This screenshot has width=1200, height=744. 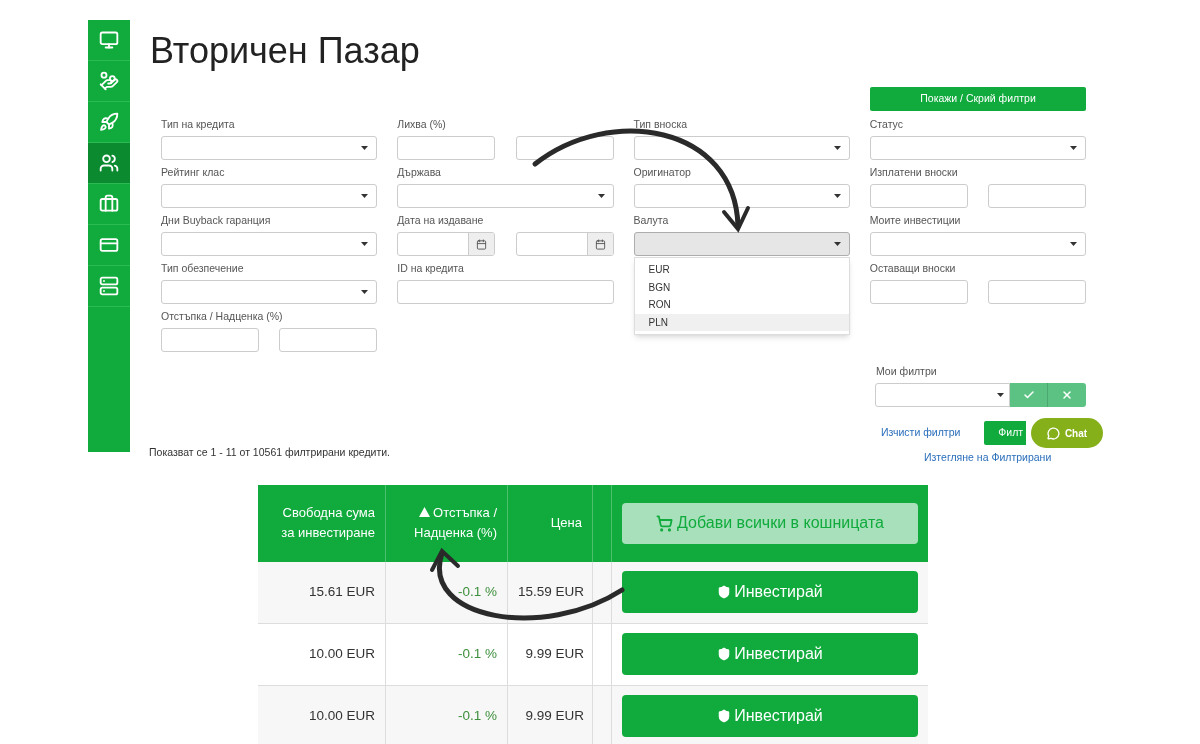 What do you see at coordinates (886, 124) in the screenshot?
I see `field-label: Статус` at bounding box center [886, 124].